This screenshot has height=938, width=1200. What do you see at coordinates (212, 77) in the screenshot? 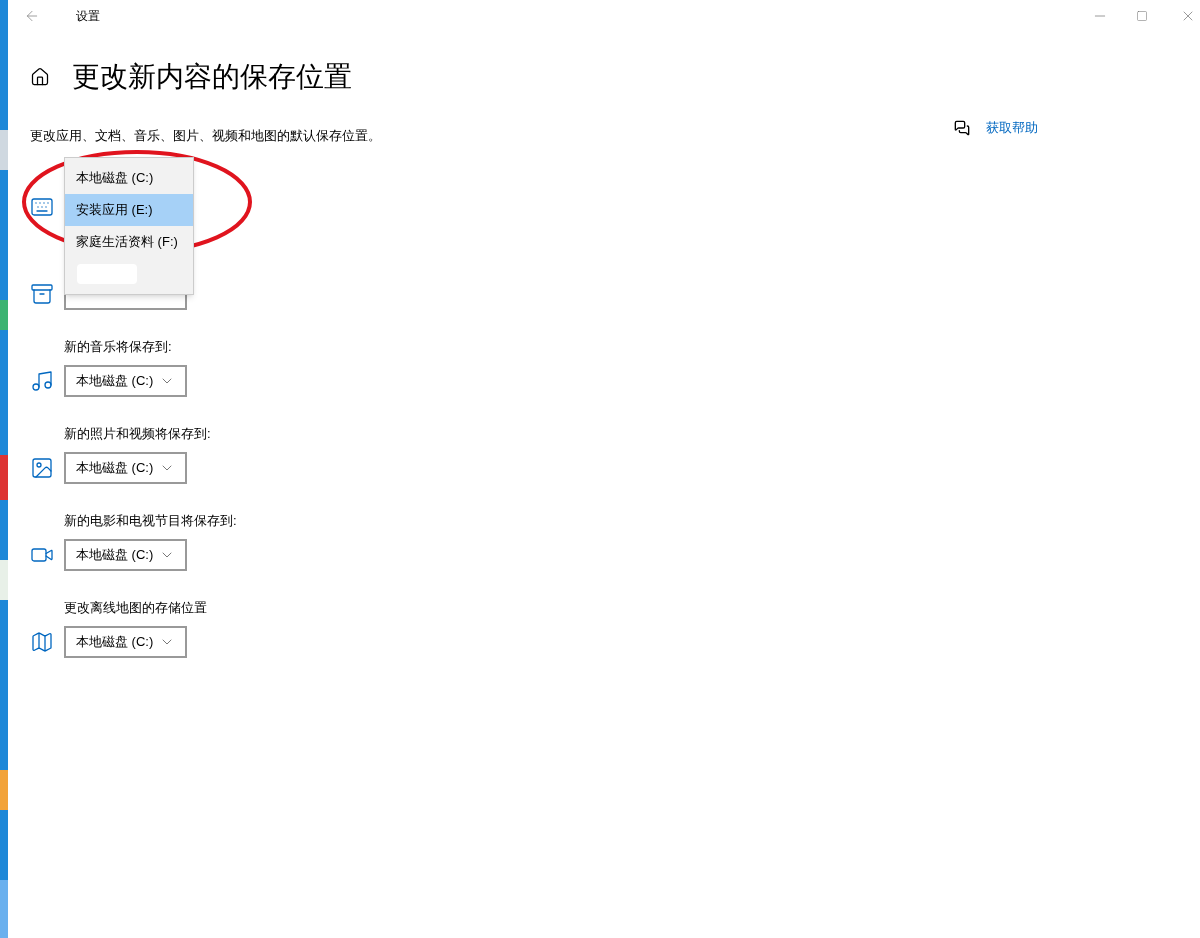
I see `page-heading: 更改新内容的保存位置` at bounding box center [212, 77].